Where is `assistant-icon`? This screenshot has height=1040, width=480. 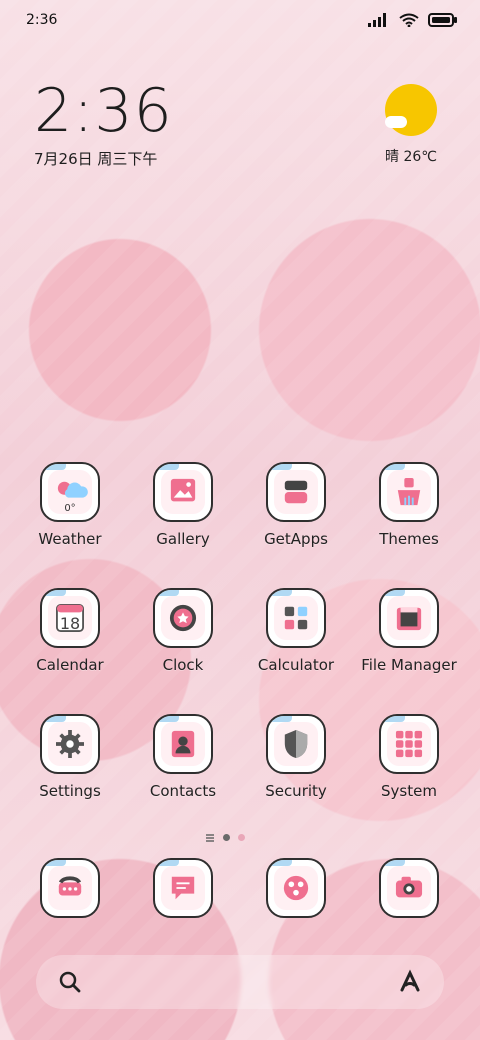 assistant-icon is located at coordinates (410, 984).